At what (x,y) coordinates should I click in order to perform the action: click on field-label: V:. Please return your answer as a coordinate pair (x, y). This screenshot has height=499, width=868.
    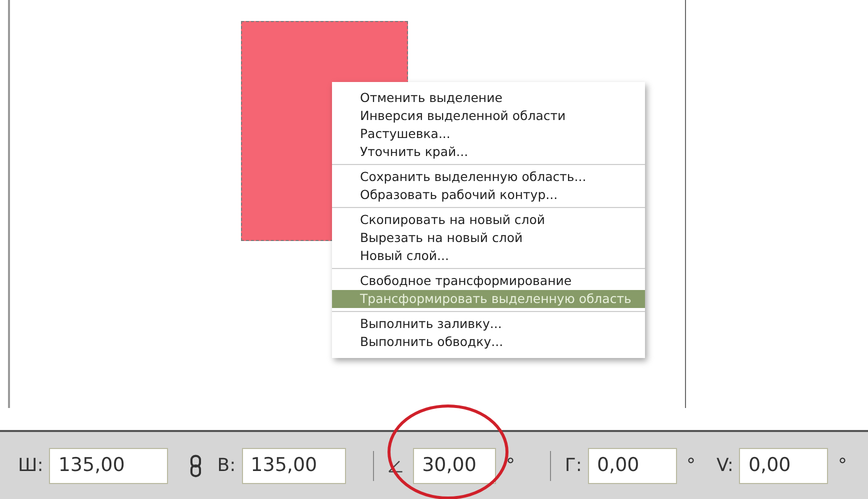
    Looking at the image, I should click on (725, 466).